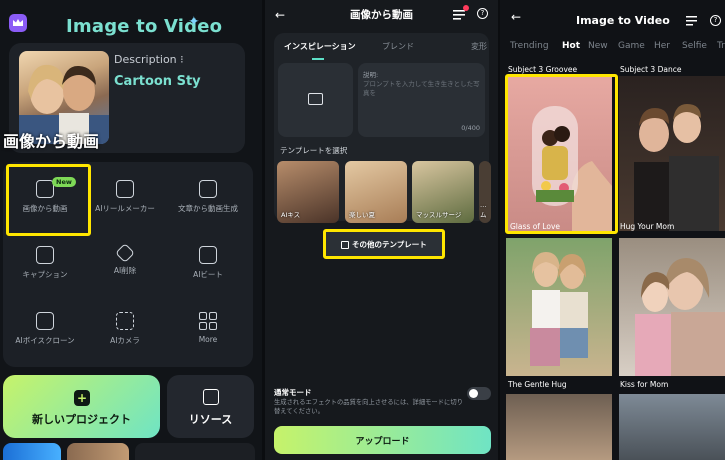  Describe the element at coordinates (208, 321) in the screenshot. I see `more-grid-icon` at that location.